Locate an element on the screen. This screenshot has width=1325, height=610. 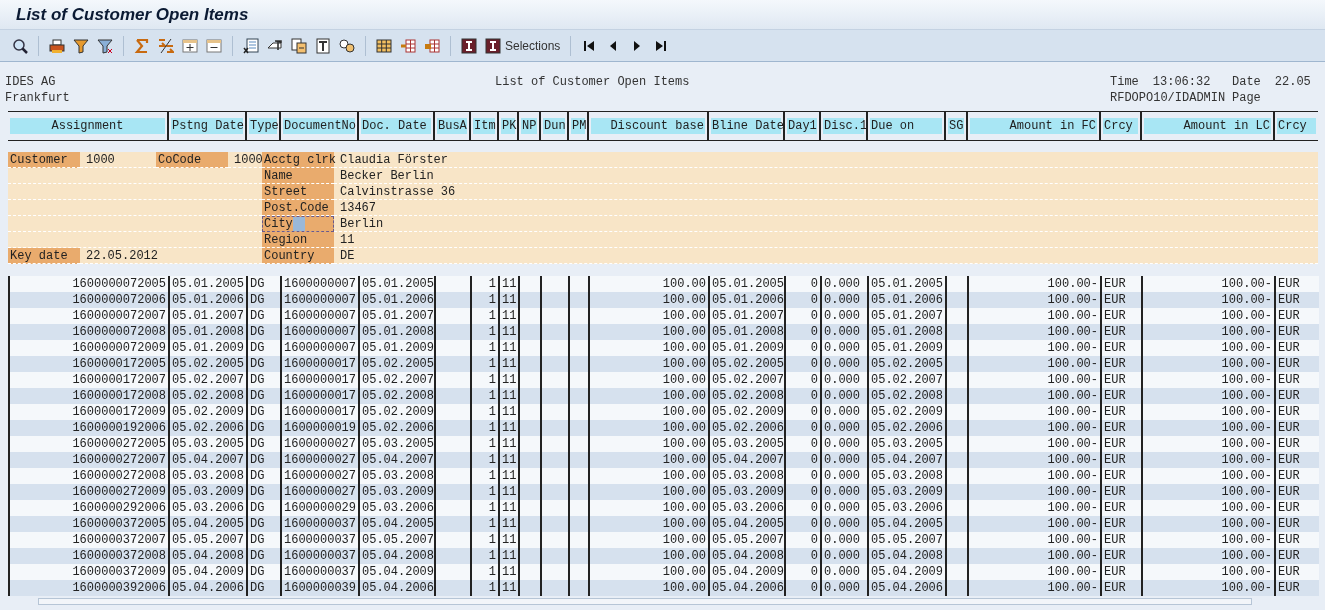
column-header: Pstng Date is located at coordinates (207, 126).